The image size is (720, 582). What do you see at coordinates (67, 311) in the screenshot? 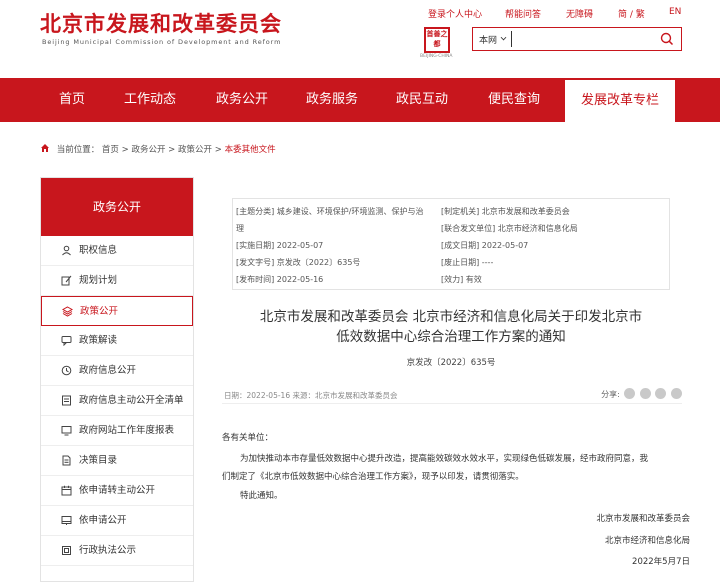
I see `layers-icon` at bounding box center [67, 311].